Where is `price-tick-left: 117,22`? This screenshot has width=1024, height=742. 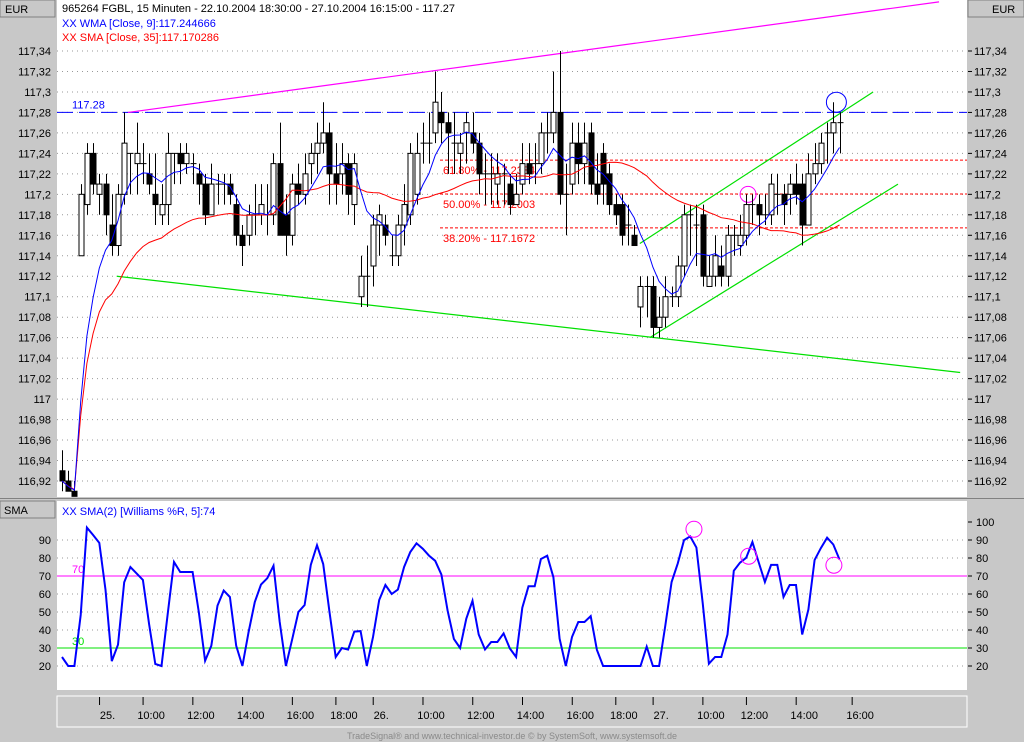 price-tick-left: 117,22 is located at coordinates (34, 175).